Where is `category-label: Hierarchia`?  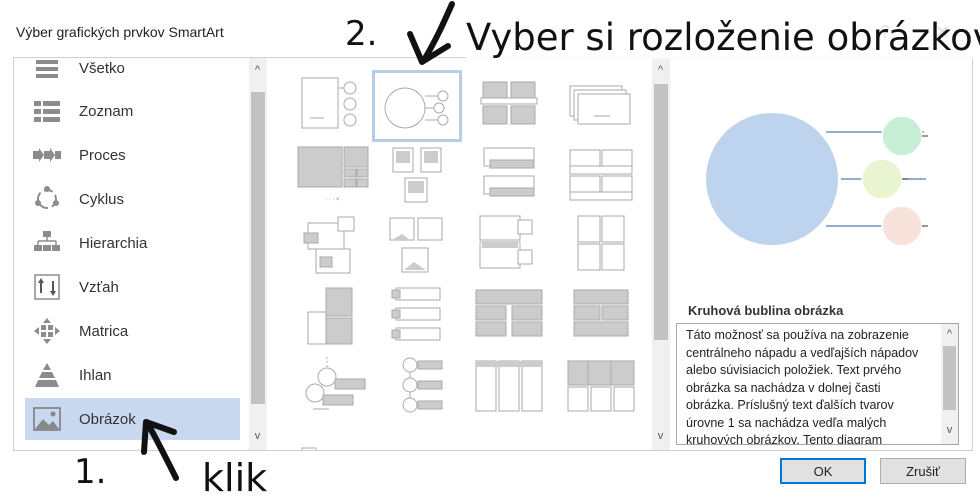
category-label: Hierarchia is located at coordinates (113, 243).